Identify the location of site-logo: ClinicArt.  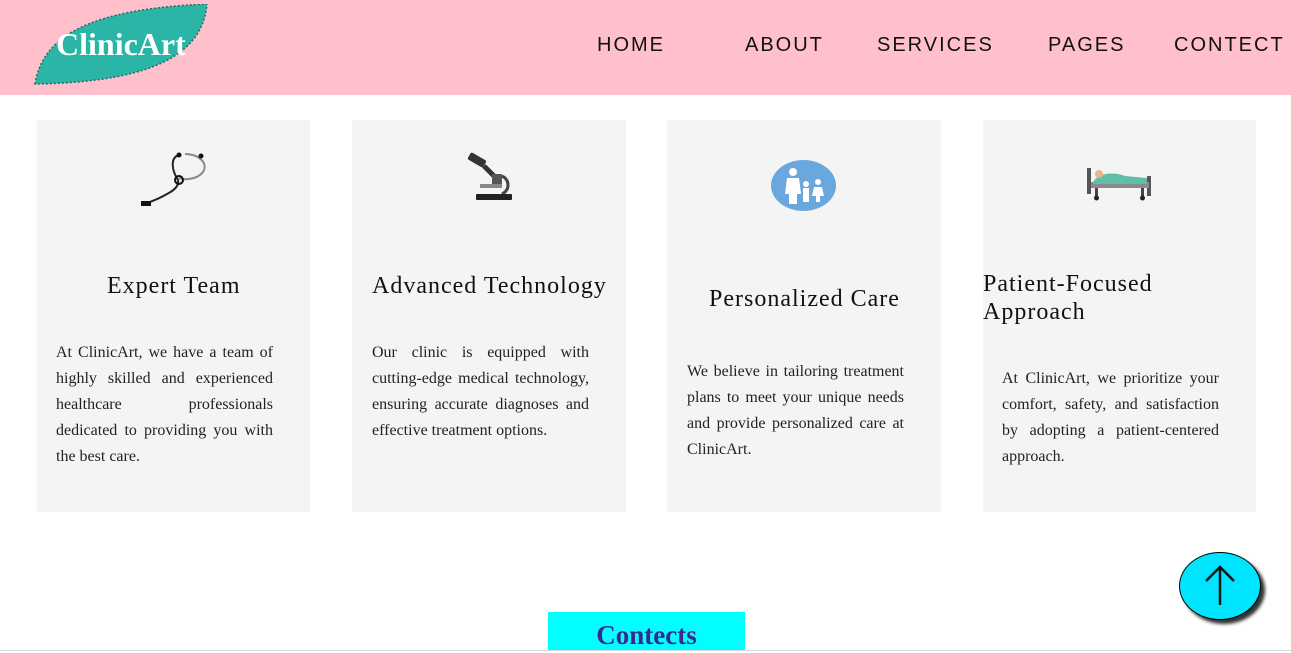
(121, 44).